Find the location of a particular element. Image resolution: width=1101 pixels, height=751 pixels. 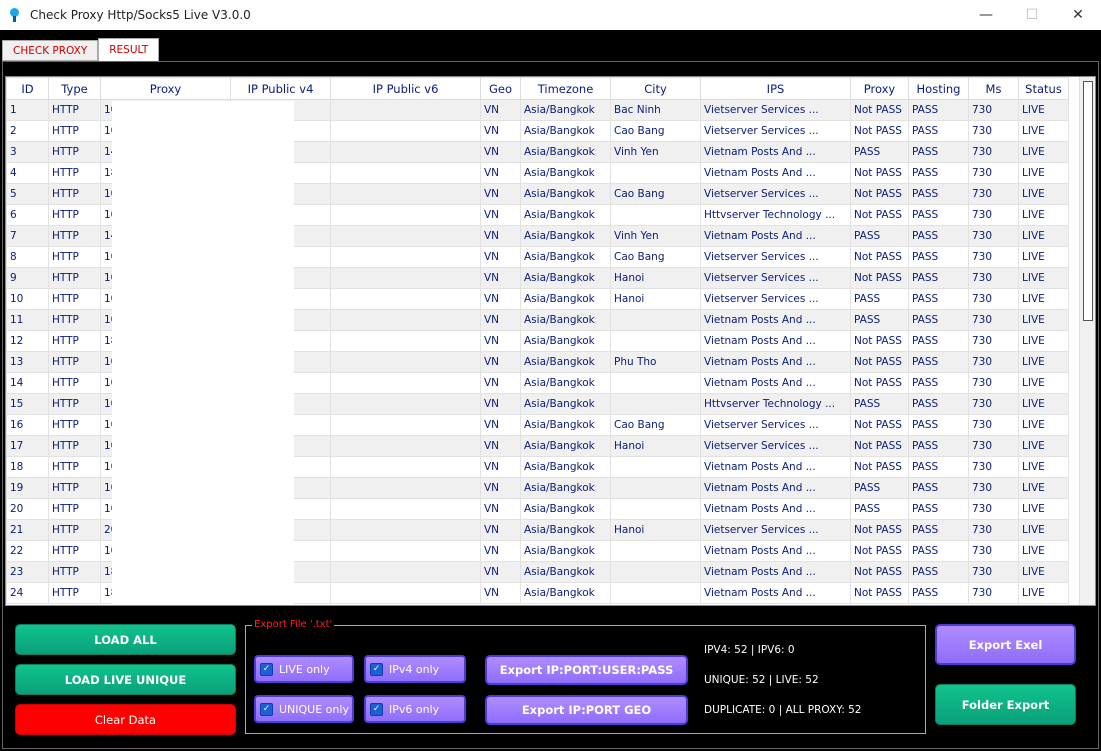

tab-result: RESULT is located at coordinates (129, 49).